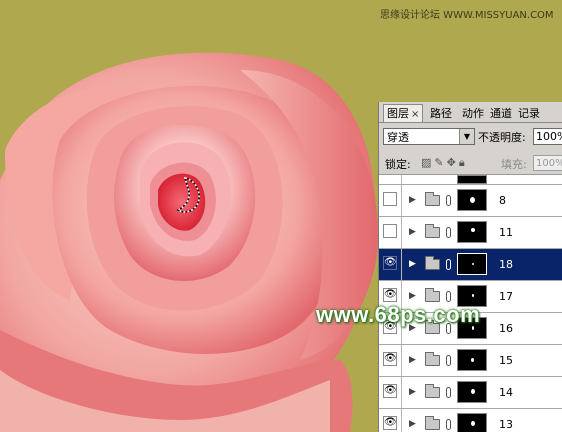  What do you see at coordinates (441, 113) in the screenshot?
I see `tab-paths: 路径` at bounding box center [441, 113].